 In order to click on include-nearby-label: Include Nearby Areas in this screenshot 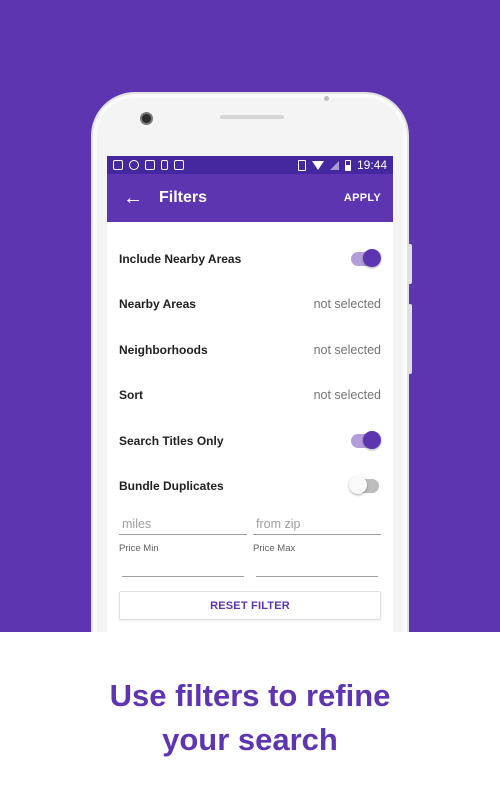, I will do `click(180, 258)`.